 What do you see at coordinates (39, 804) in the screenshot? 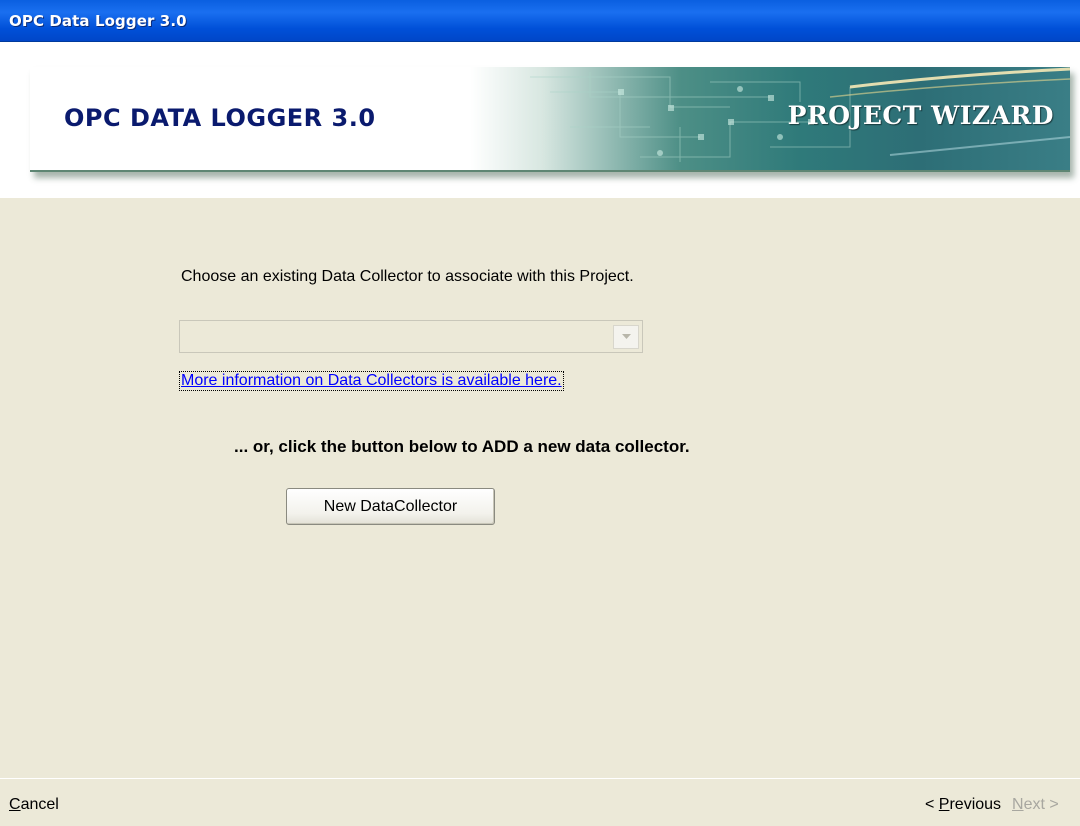
I see `cancel-label: ancel` at bounding box center [39, 804].